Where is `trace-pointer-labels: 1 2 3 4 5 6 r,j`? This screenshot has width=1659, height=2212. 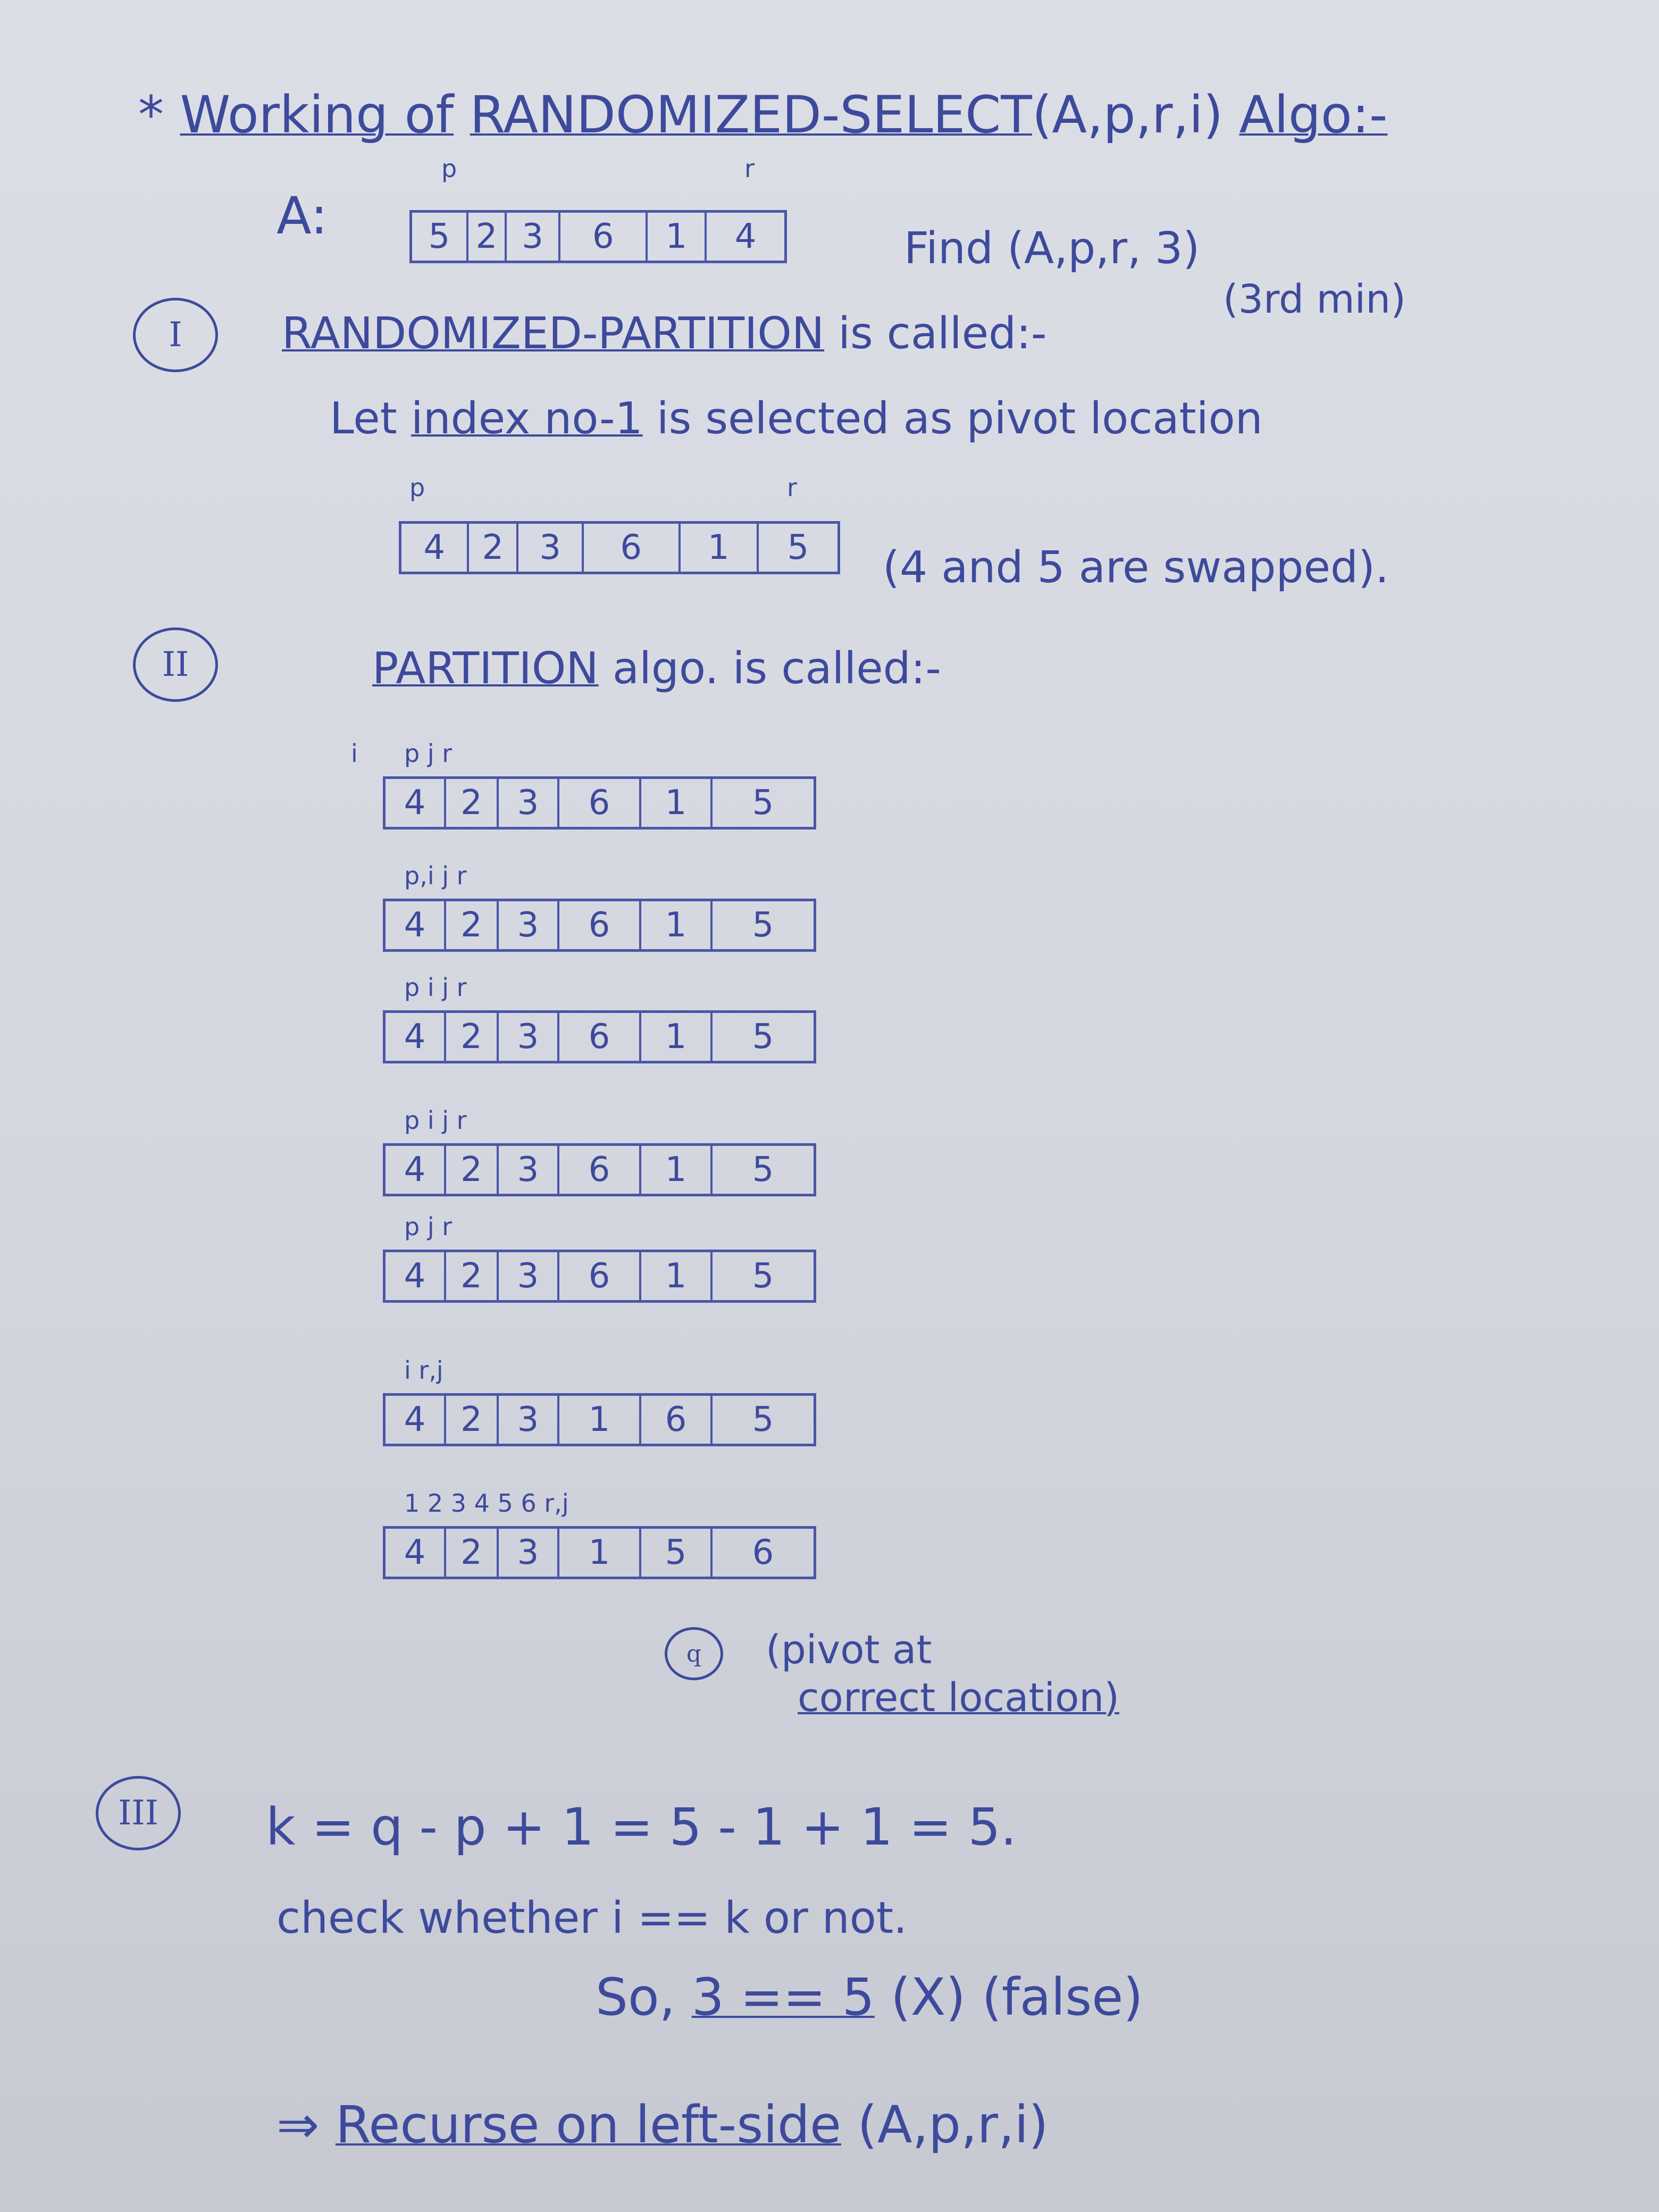
trace-pointer-labels: 1 2 3 4 5 6 r,j is located at coordinates (486, 1503).